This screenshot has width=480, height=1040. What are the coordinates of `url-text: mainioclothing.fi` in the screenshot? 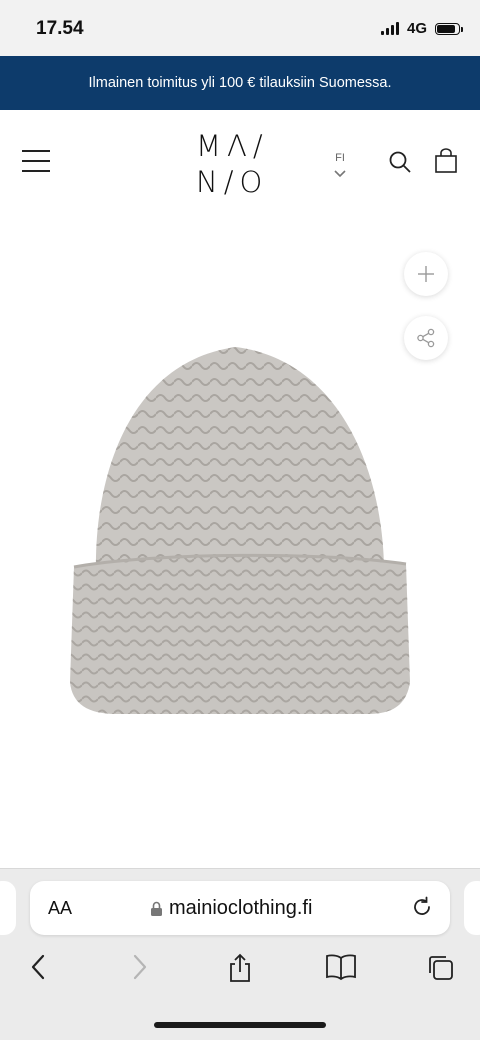 It's located at (241, 908).